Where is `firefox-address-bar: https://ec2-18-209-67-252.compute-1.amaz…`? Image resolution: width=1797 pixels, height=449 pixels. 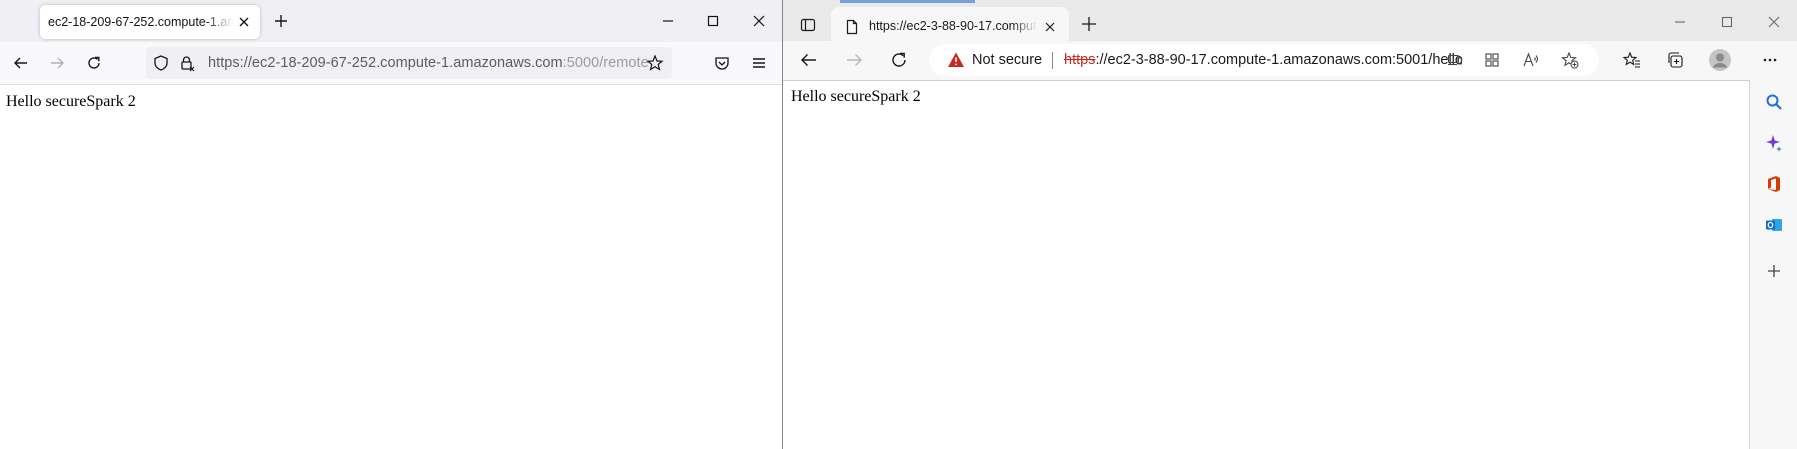
firefox-address-bar: https://ec2-18-209-67-252.compute-1.amaz… is located at coordinates (409, 63).